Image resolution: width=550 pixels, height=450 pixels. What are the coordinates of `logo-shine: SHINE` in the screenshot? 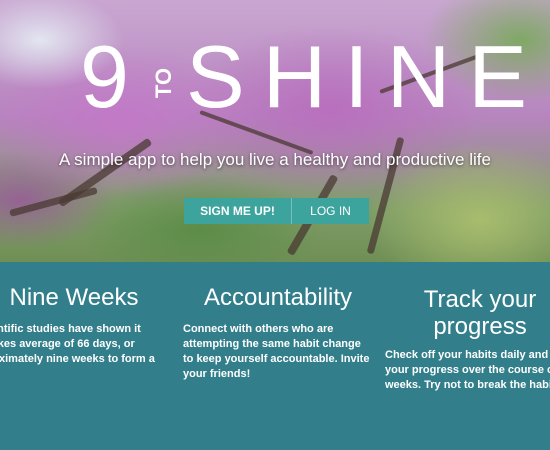 It's located at (365, 76).